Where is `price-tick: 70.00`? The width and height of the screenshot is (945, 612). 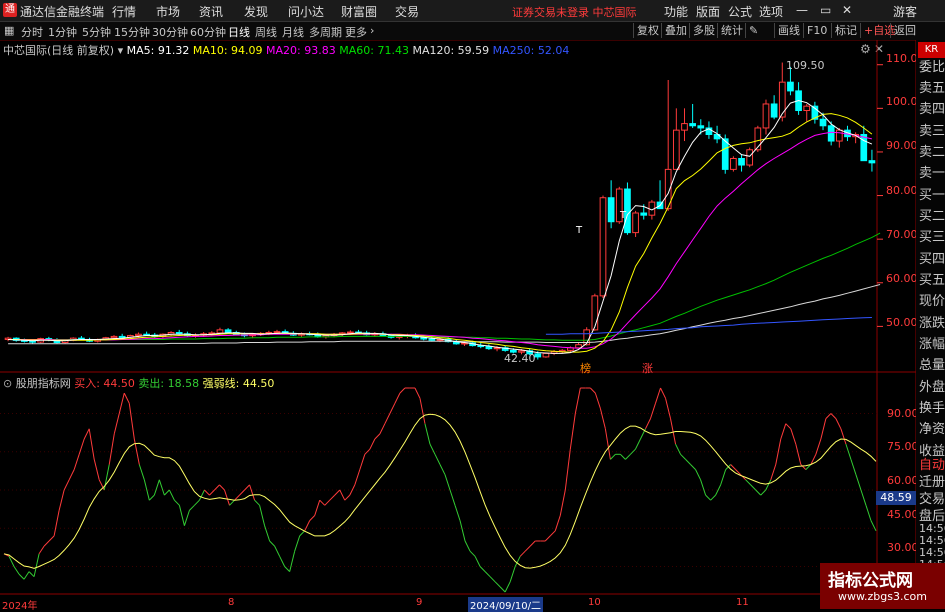 price-tick: 70.00 is located at coordinates (902, 234).